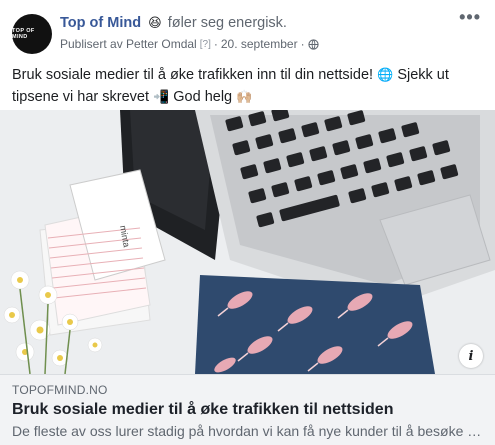  What do you see at coordinates (205, 44) in the screenshot?
I see `published-by-help: [?]` at bounding box center [205, 44].